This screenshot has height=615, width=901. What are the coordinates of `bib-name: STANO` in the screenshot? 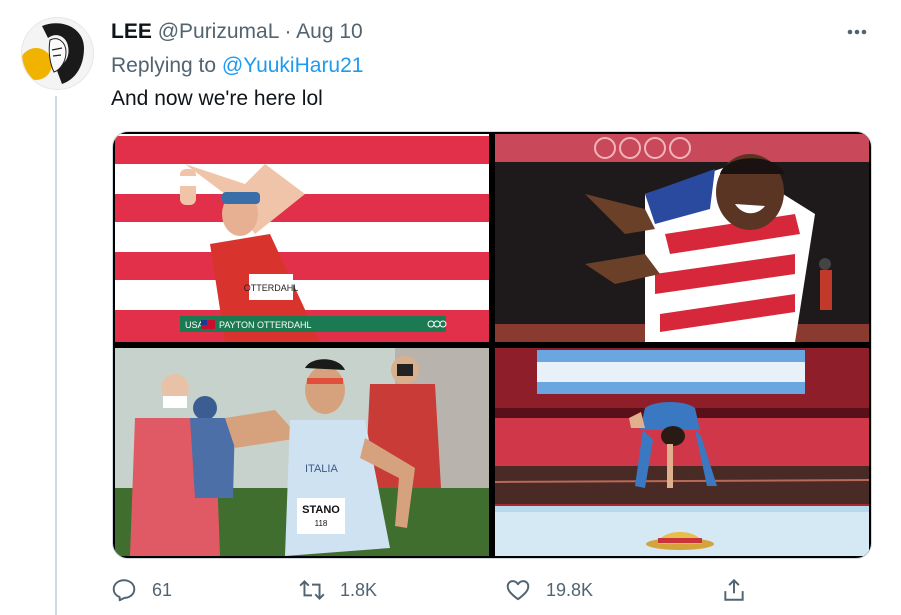 It's located at (321, 510).